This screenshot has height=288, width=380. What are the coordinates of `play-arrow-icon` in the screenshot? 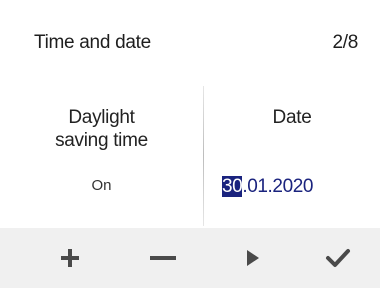 It's located at (252, 258).